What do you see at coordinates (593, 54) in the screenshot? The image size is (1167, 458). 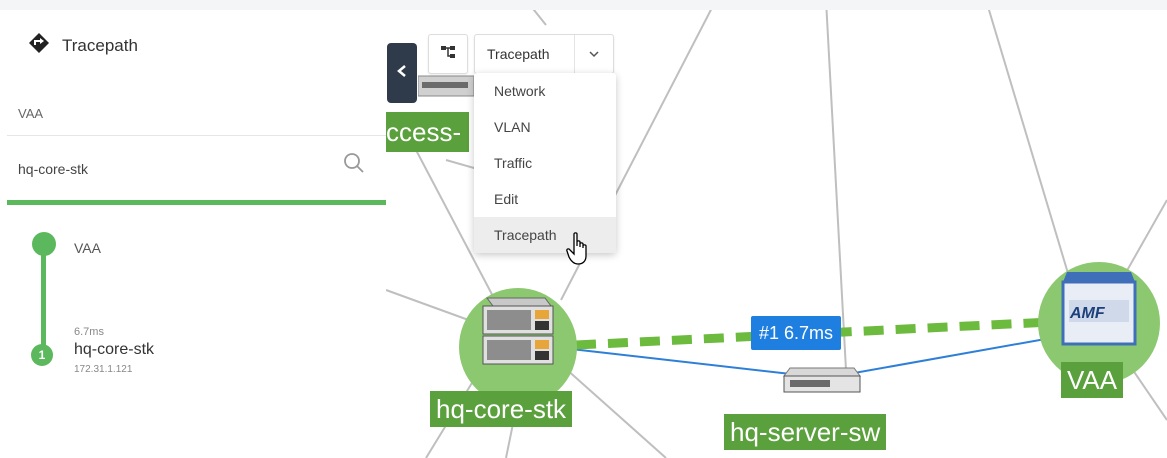 I see `chevron-down-icon` at bounding box center [593, 54].